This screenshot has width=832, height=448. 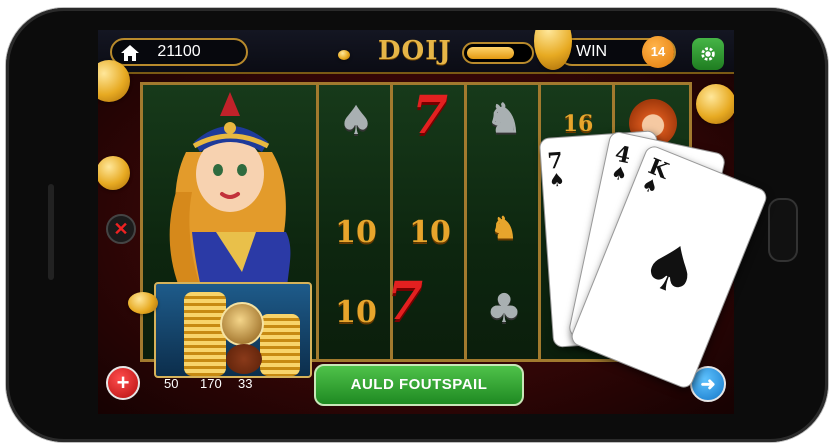 I want to click on home-hardware-button, so click(x=783, y=230).